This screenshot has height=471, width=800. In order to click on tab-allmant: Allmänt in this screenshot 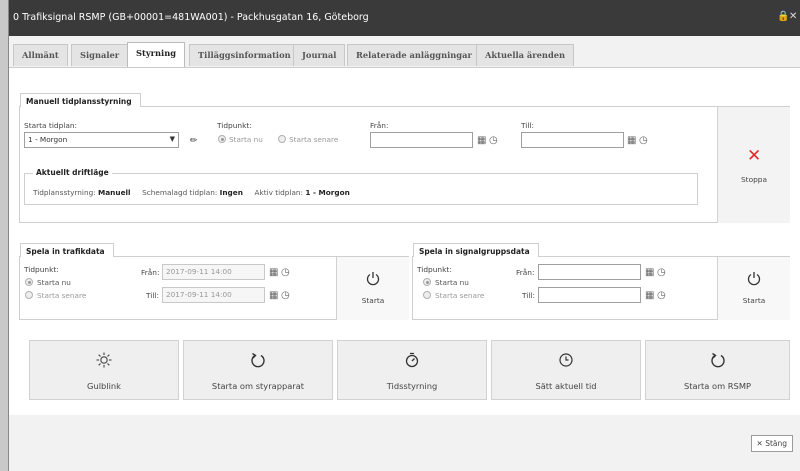, I will do `click(40, 55)`.